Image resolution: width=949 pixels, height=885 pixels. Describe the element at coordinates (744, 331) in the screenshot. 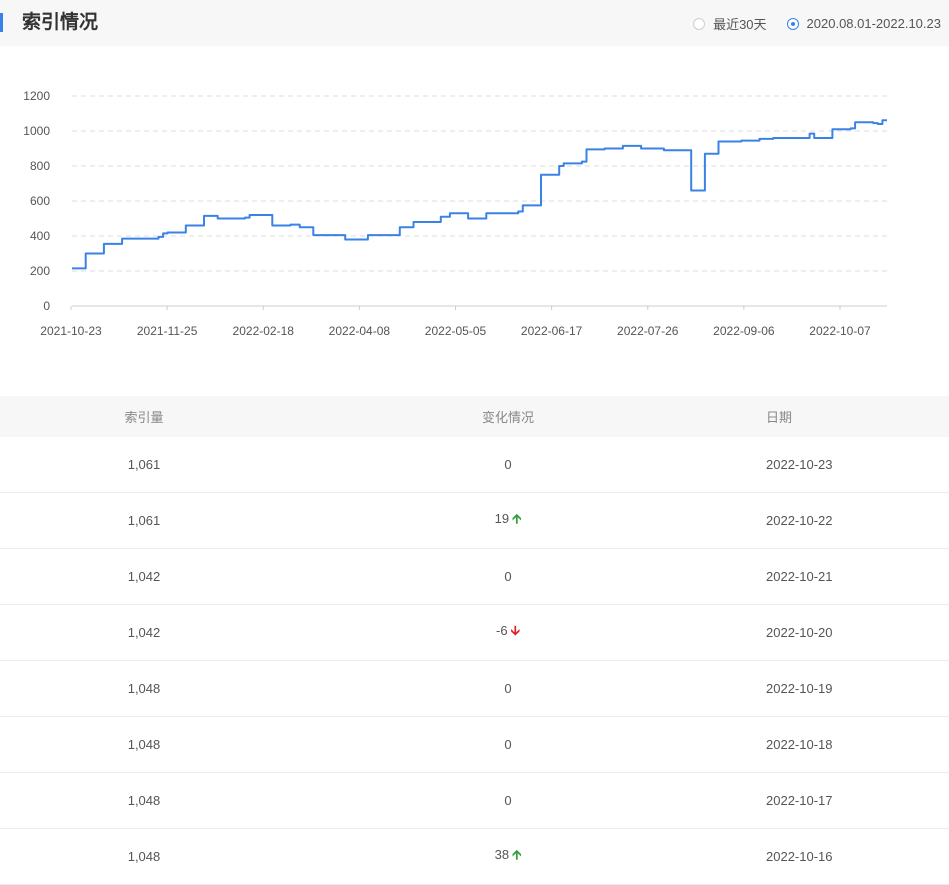

I see `x-tick-label: 2022-09-06` at that location.